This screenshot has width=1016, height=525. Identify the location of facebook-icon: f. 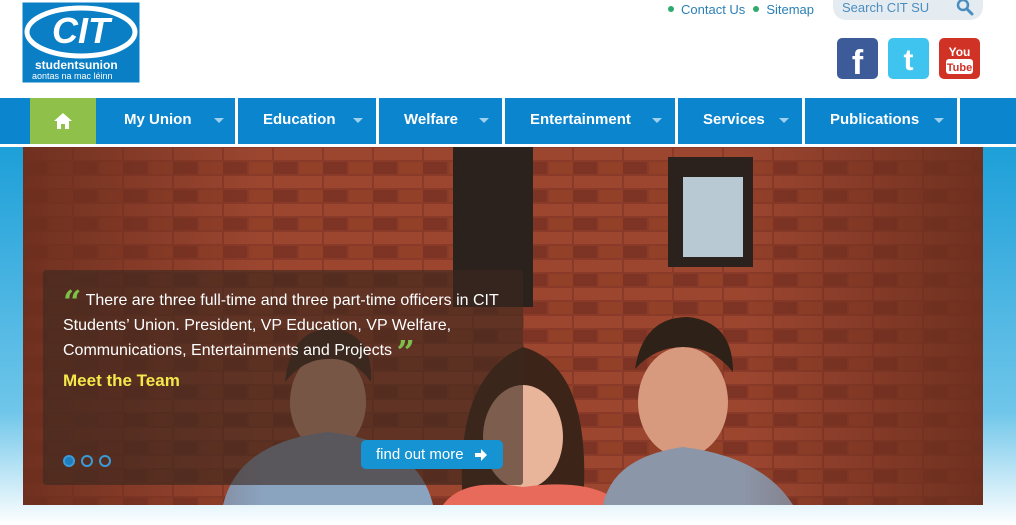
(857, 58).